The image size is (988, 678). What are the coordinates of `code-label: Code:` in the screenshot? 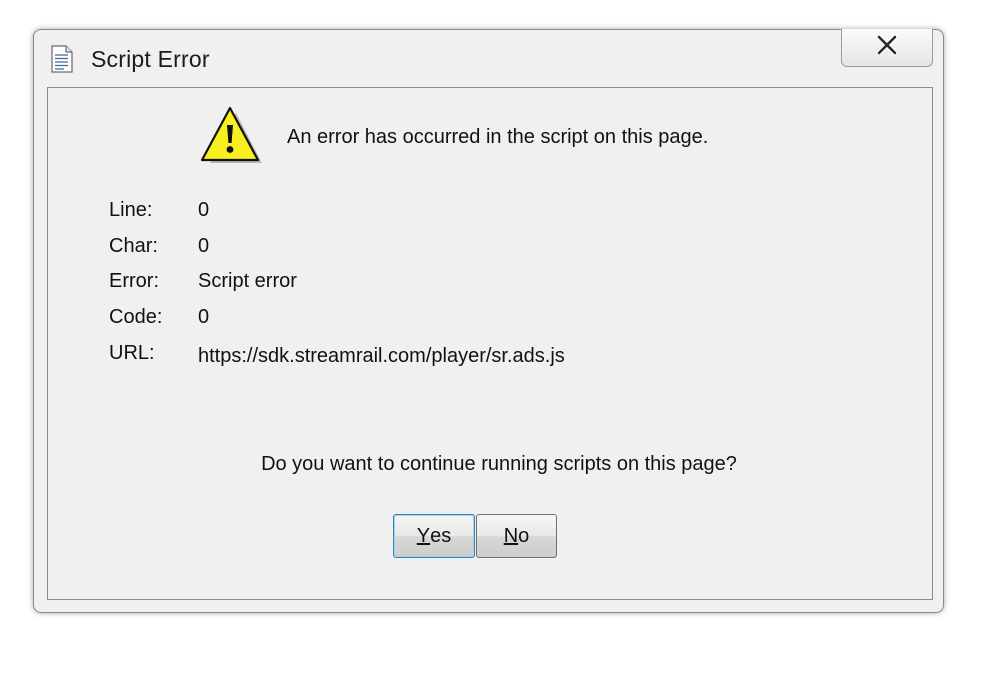 It's located at (136, 317).